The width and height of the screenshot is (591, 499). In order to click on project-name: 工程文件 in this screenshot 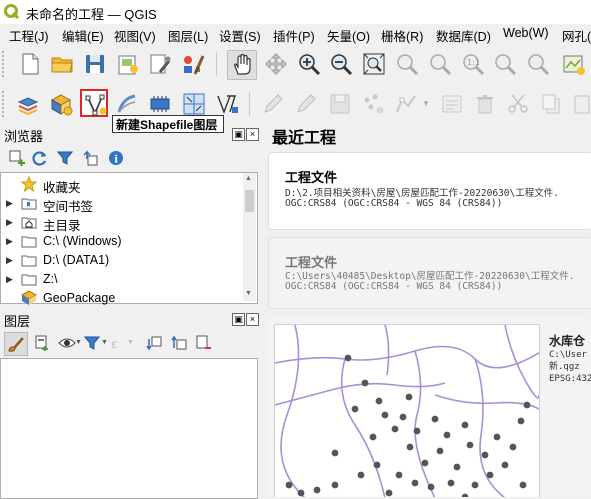, I will do `click(311, 177)`.